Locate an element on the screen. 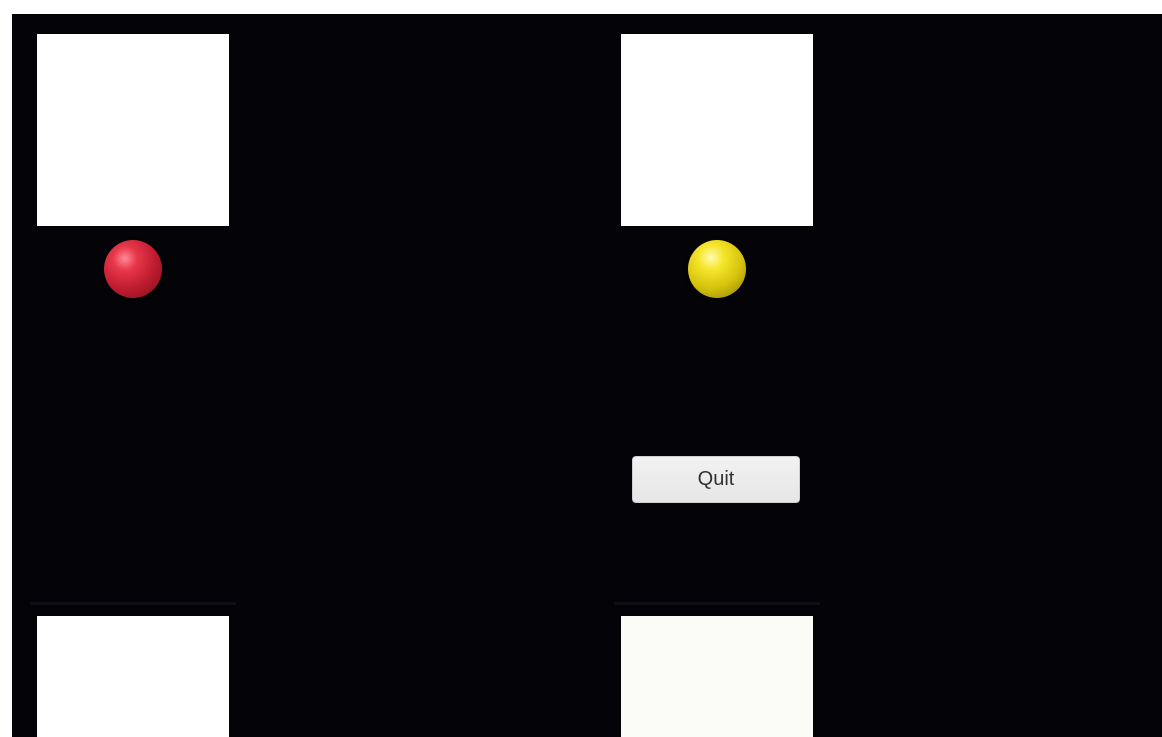 The width and height of the screenshot is (1162, 737). quit-button: Quit is located at coordinates (716, 479).